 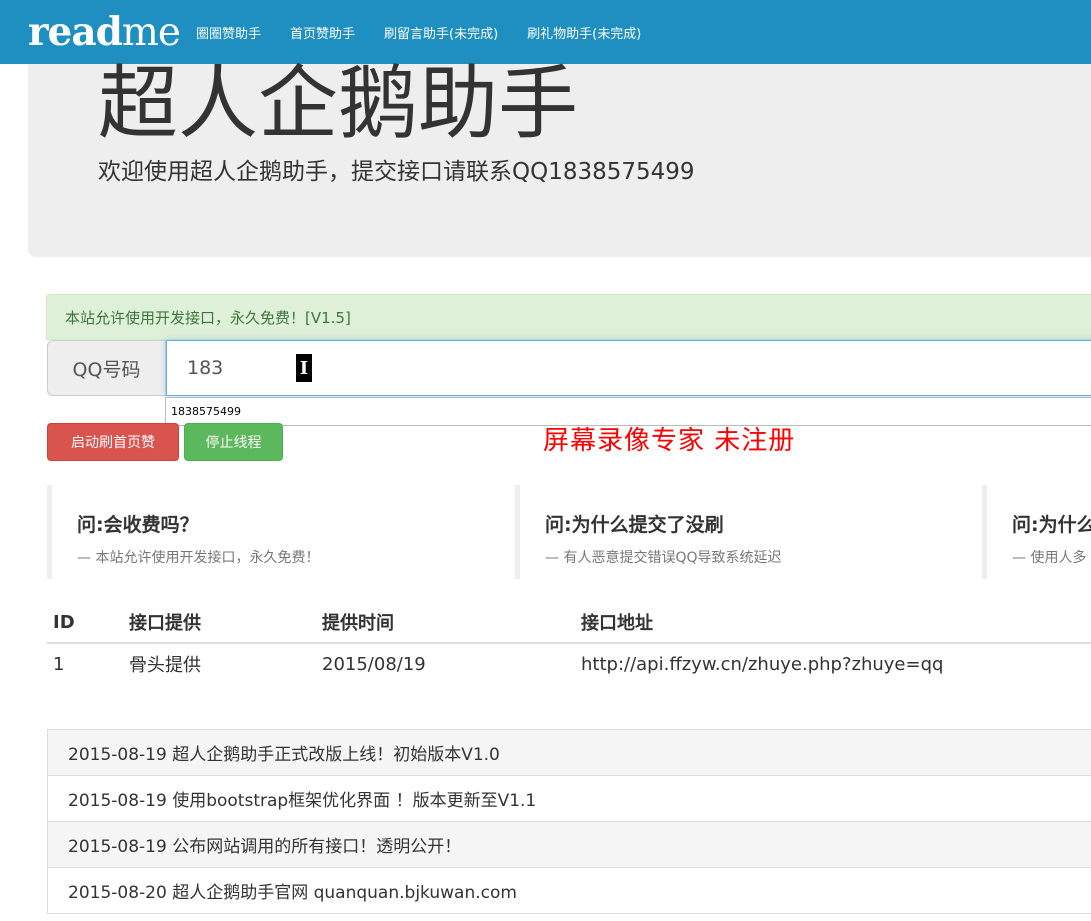 I want to click on page-title: 超人企鹅助手, so click(x=338, y=103).